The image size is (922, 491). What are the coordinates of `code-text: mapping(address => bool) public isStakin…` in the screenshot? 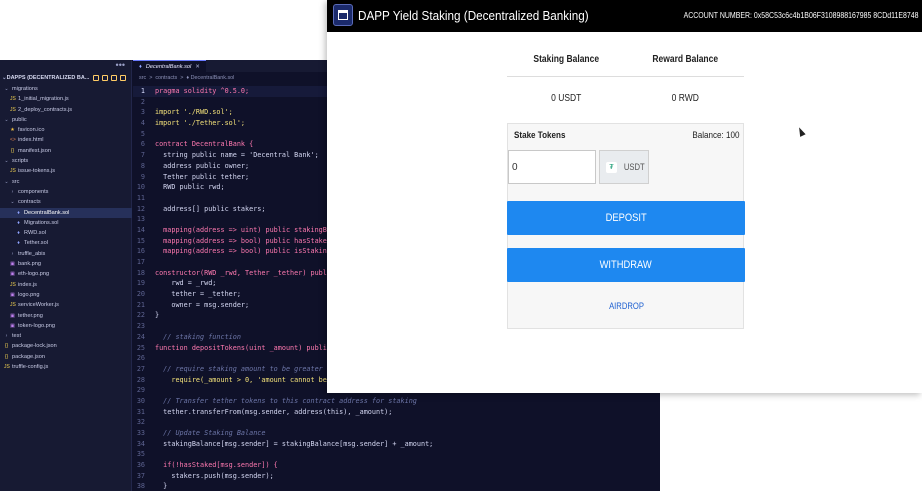 It's located at (245, 251).